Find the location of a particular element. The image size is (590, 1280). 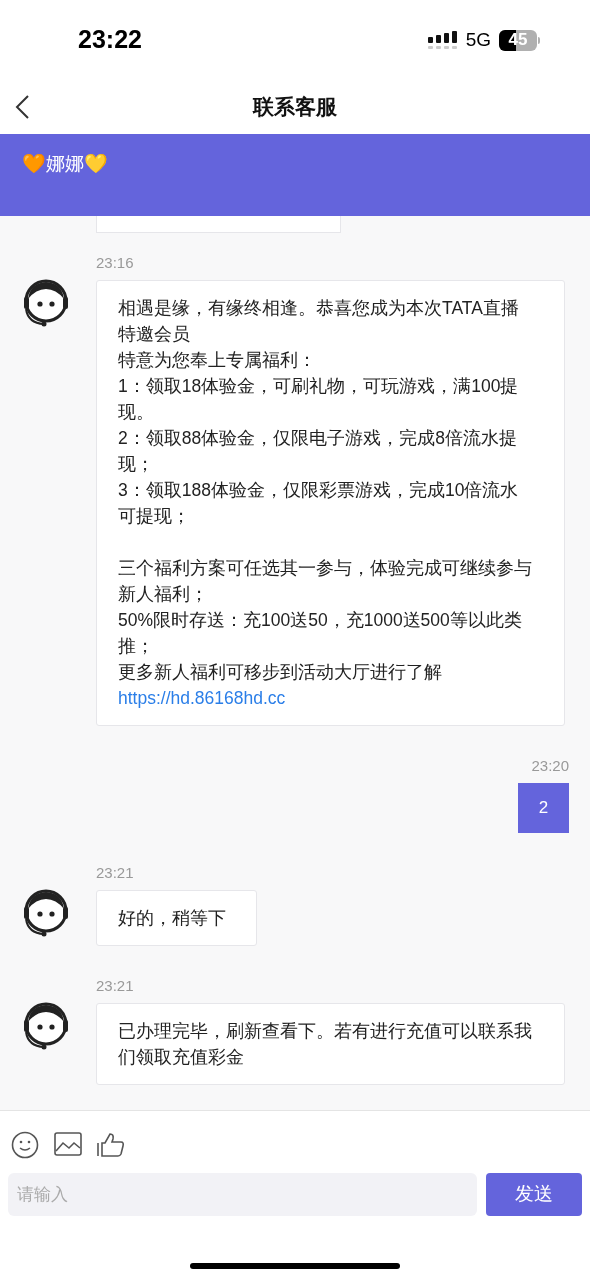

message-text: 好的，稍等下 is located at coordinates (172, 918).